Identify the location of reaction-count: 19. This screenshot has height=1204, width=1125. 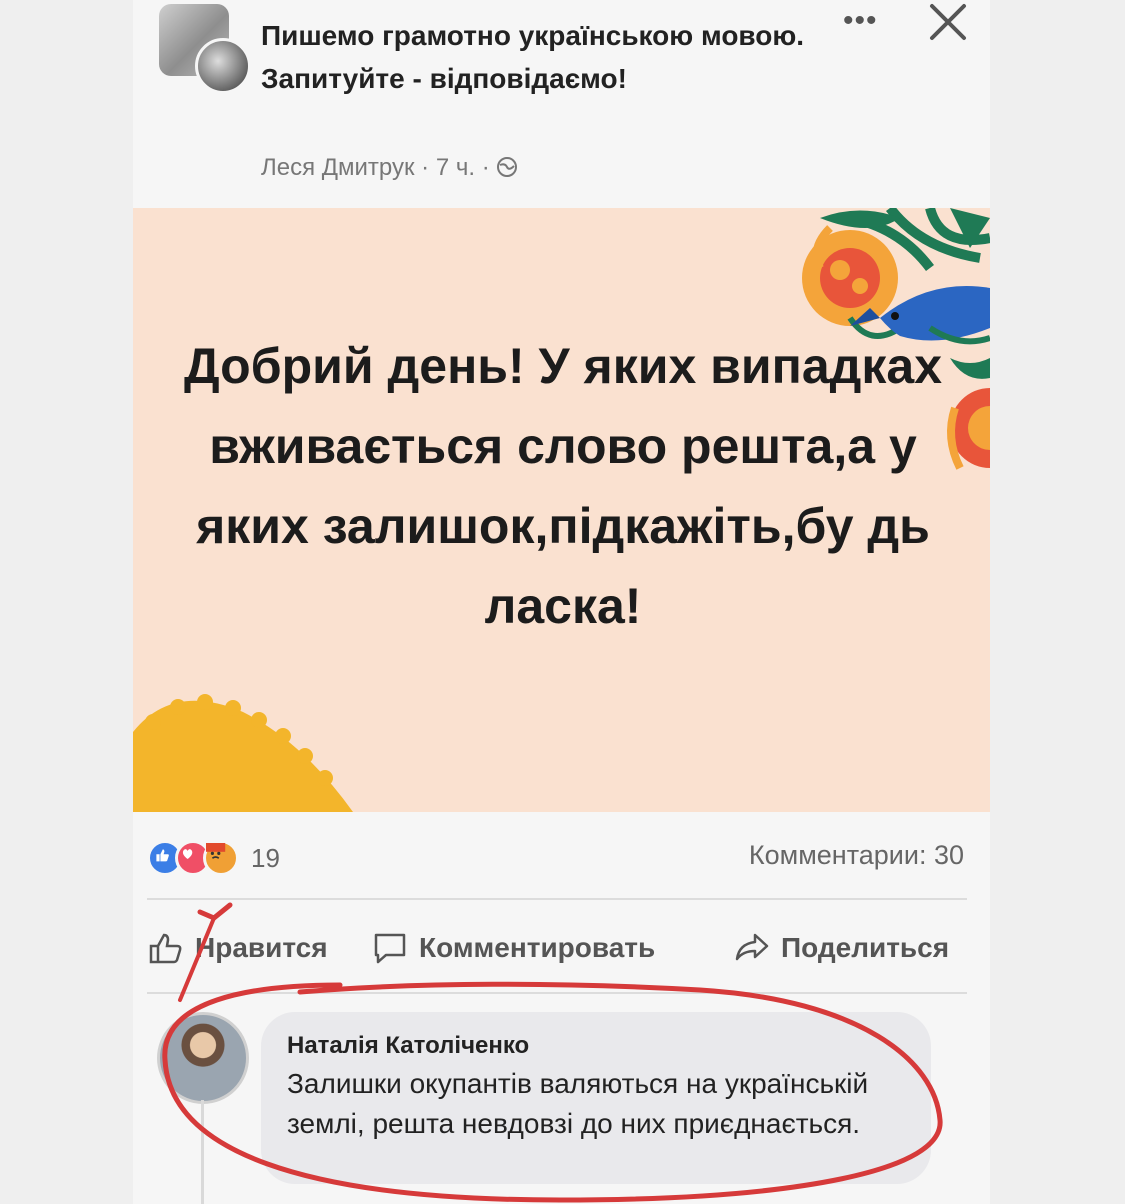
(265, 857).